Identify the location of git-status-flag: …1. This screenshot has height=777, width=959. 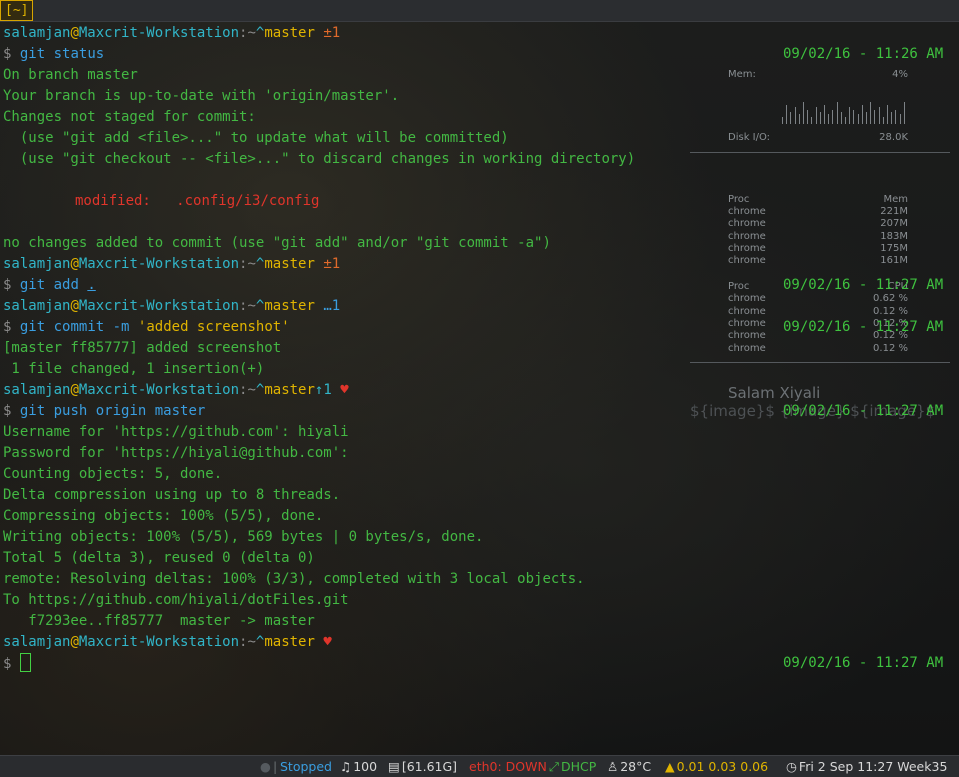
(332, 306).